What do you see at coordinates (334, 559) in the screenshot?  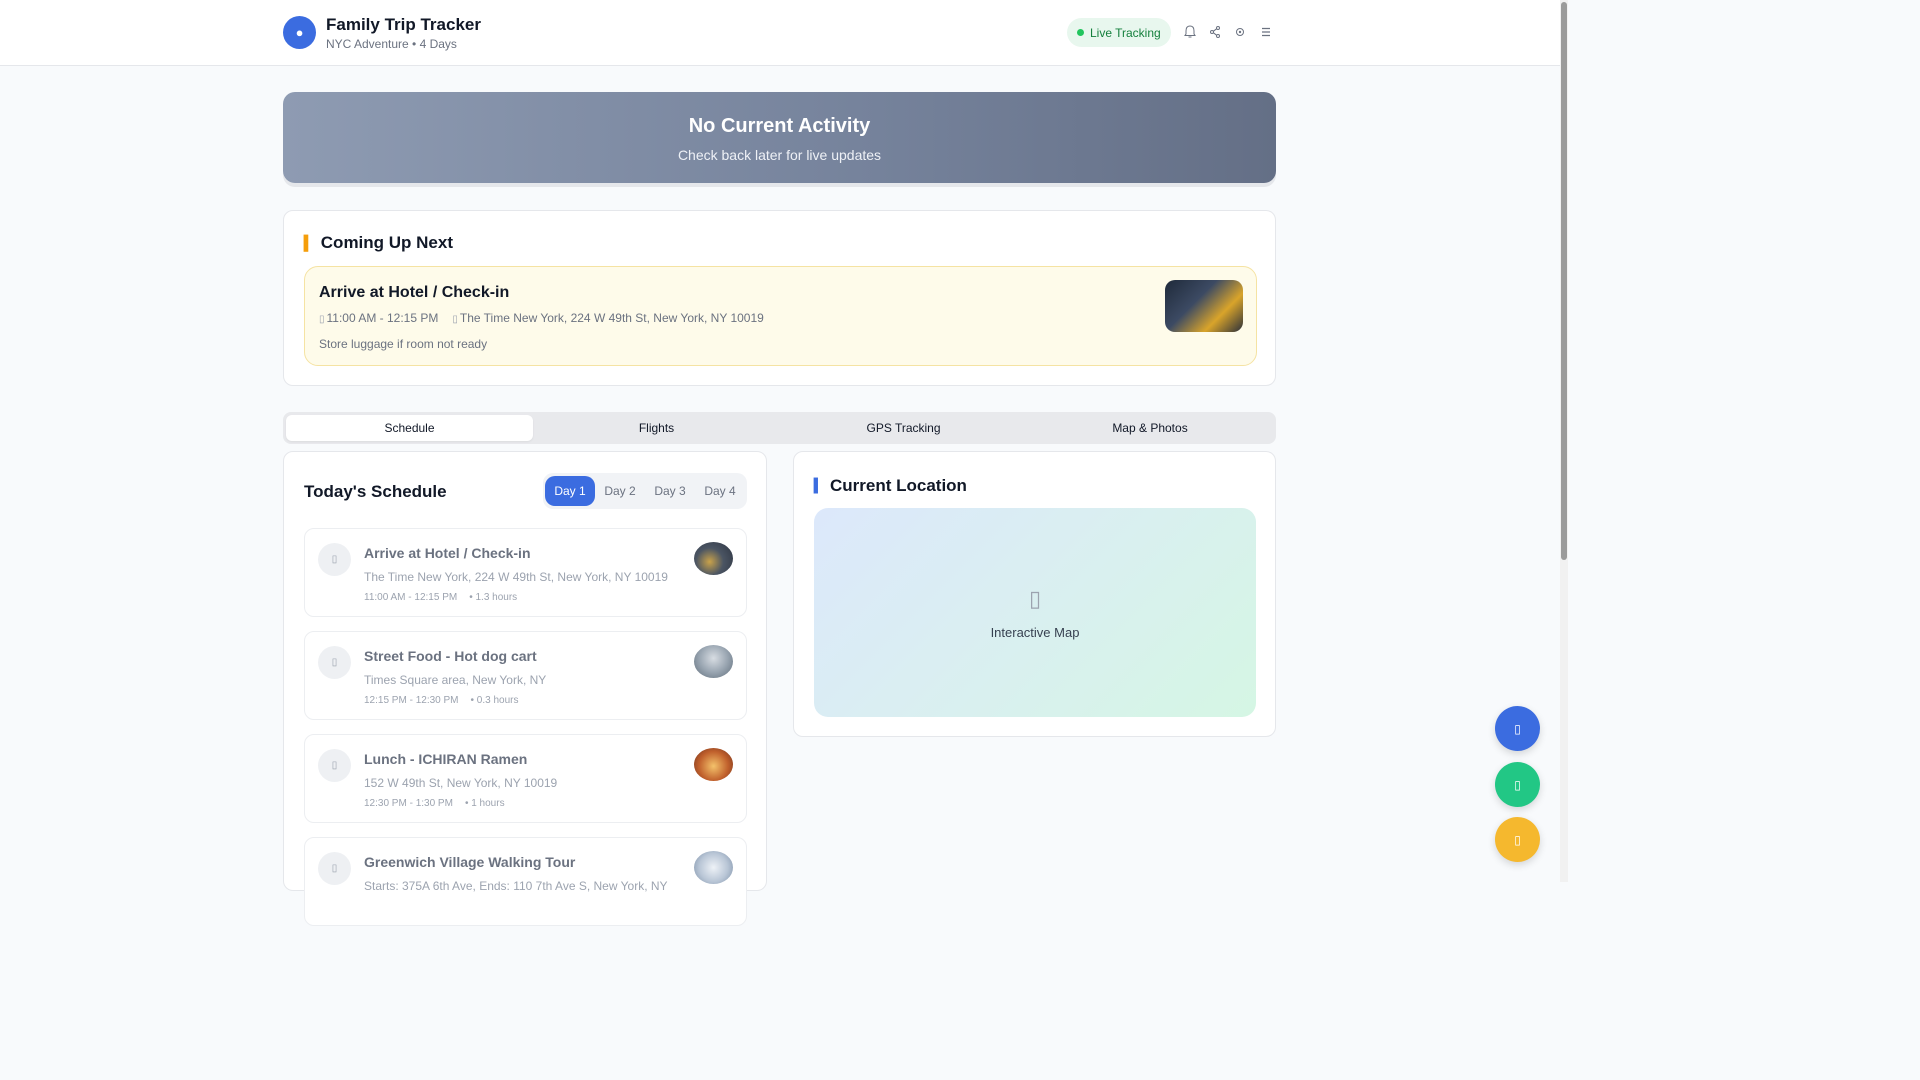 I see `hotel-icon: ▯` at bounding box center [334, 559].